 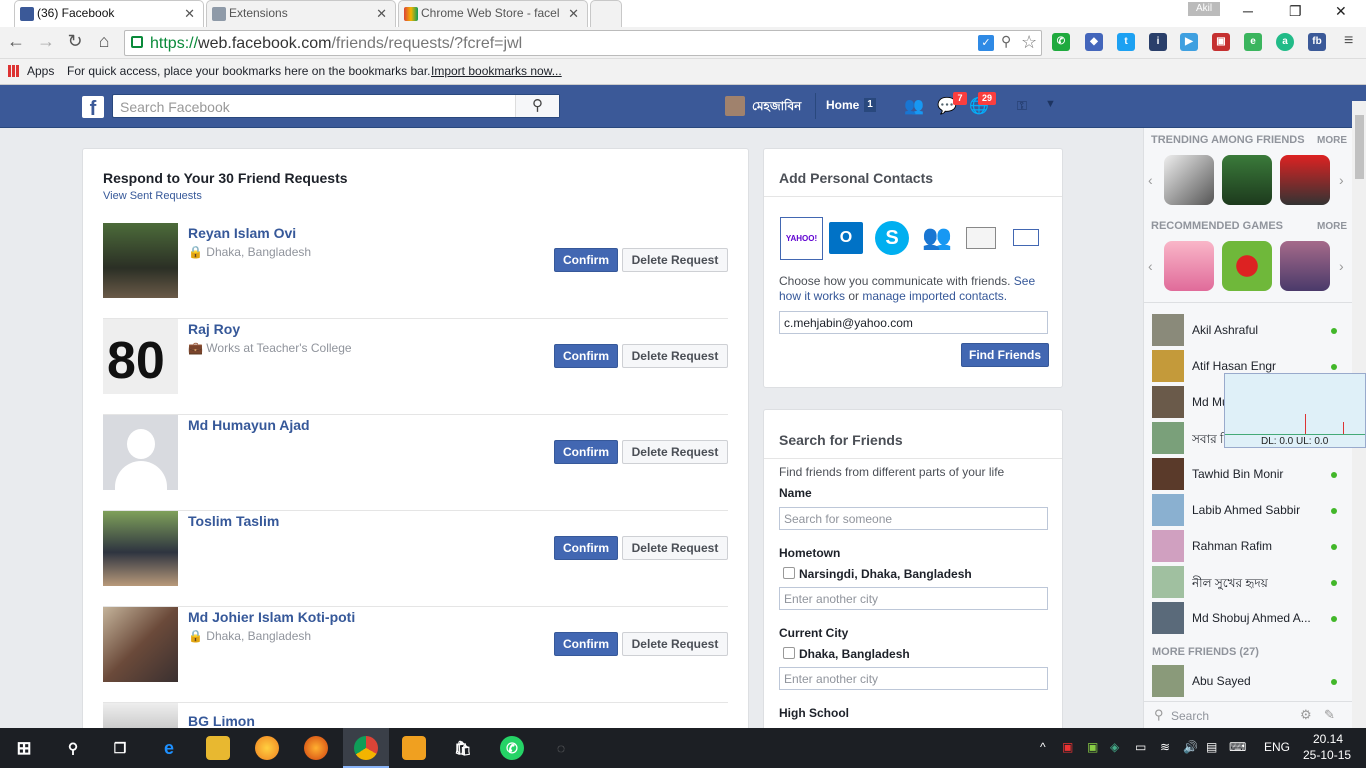 I want to click on twitter-extension-icon: t, so click(x=1126, y=42).